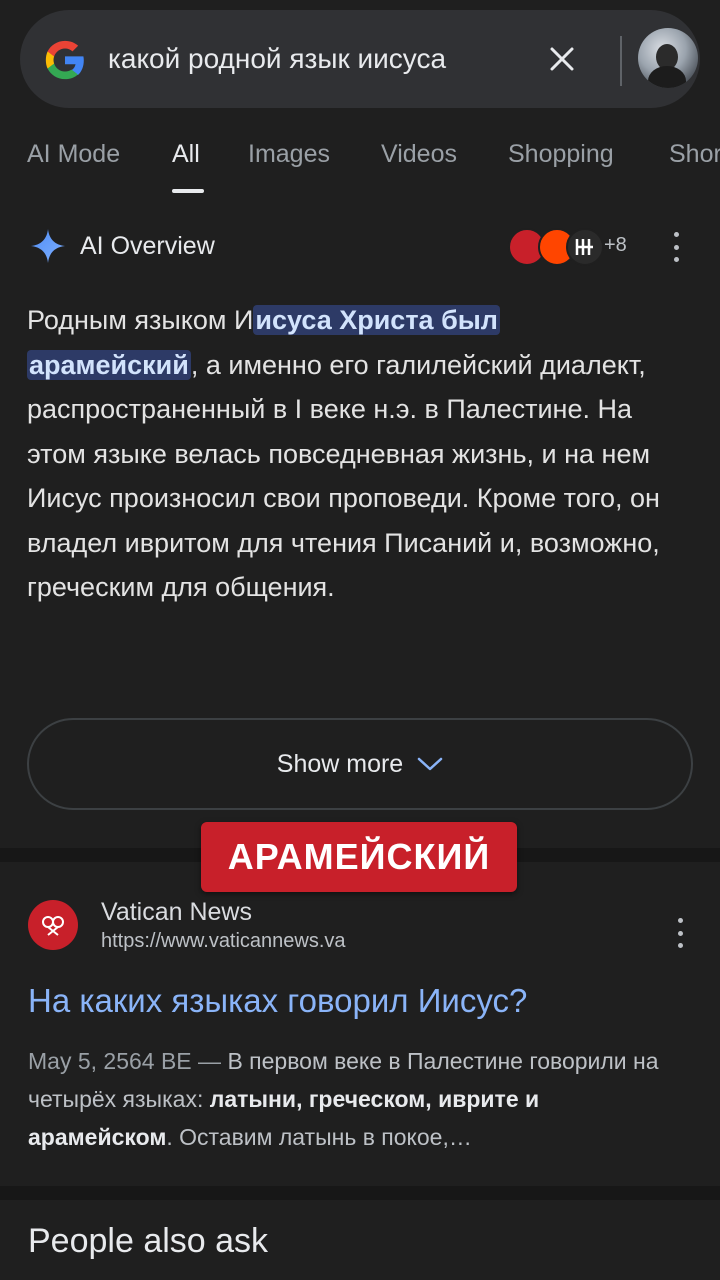 The image size is (720, 1280). What do you see at coordinates (73, 154) in the screenshot?
I see `tab-ai-mode: AI Mode` at bounding box center [73, 154].